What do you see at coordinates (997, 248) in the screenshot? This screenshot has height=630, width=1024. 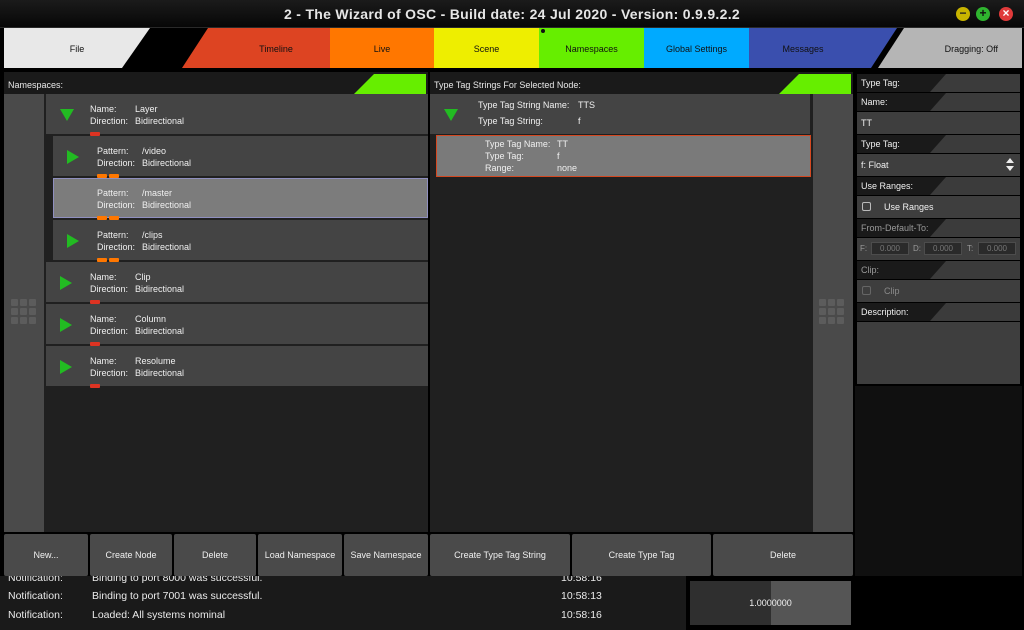 I see `to-value-field: 0.000` at bounding box center [997, 248].